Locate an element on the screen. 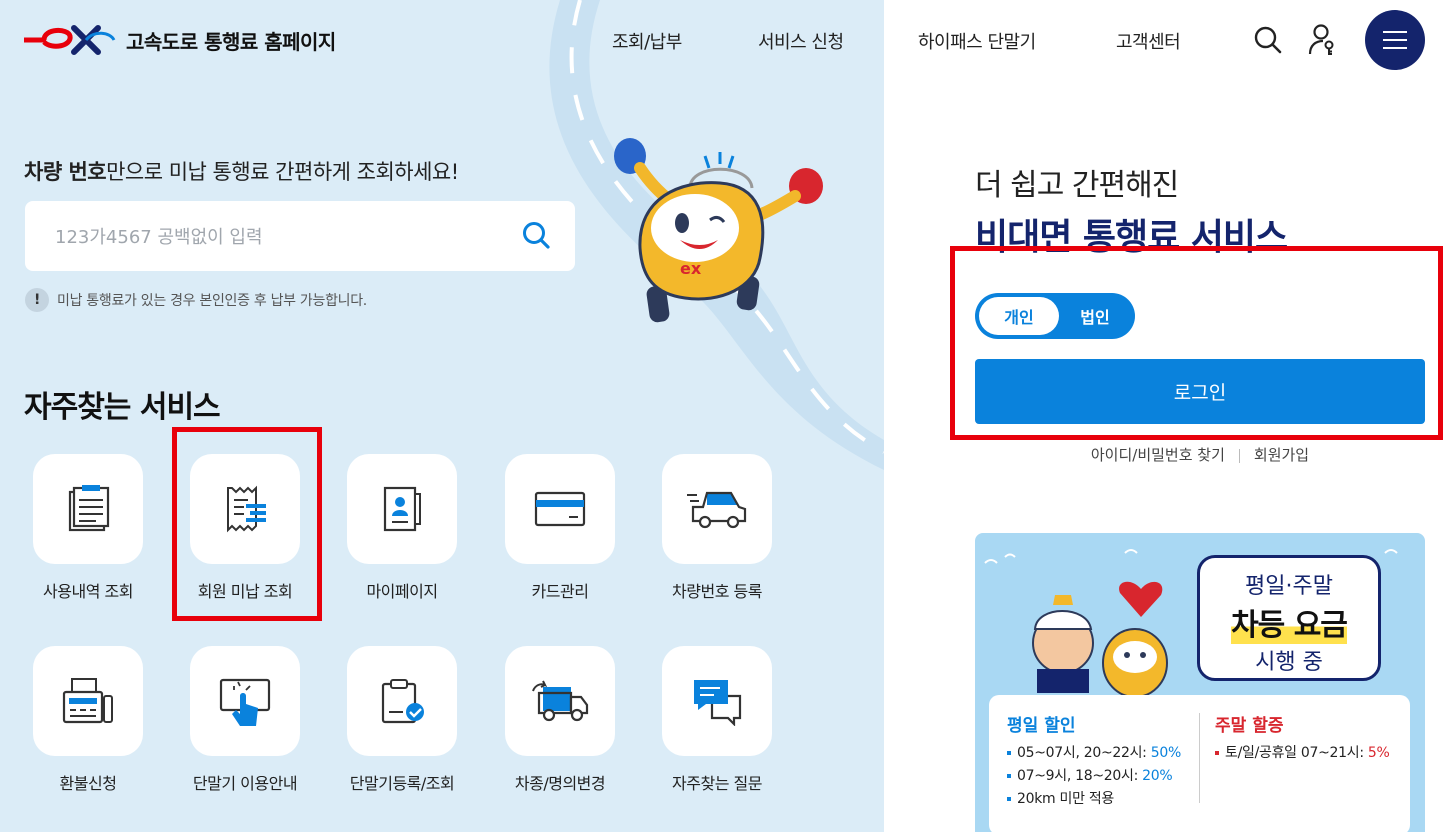 The height and width of the screenshot is (832, 1452). services-title: 자주찾는 서비스 is located at coordinates (122, 407).